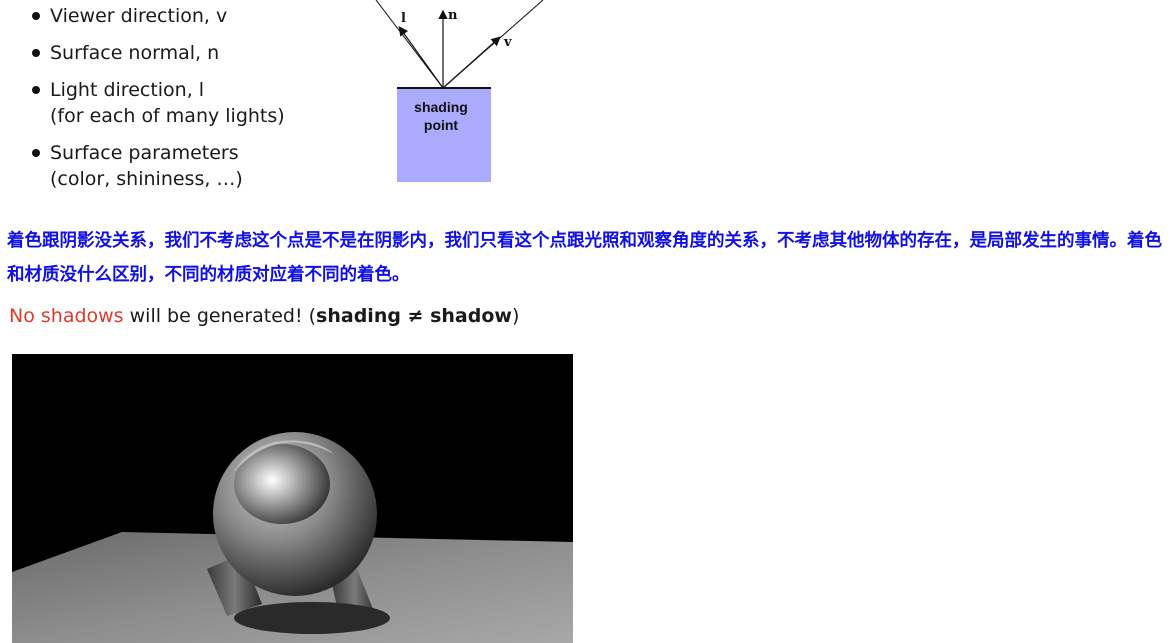  I want to click on bullet-surface-normal: Surface normal, n, so click(157, 53).